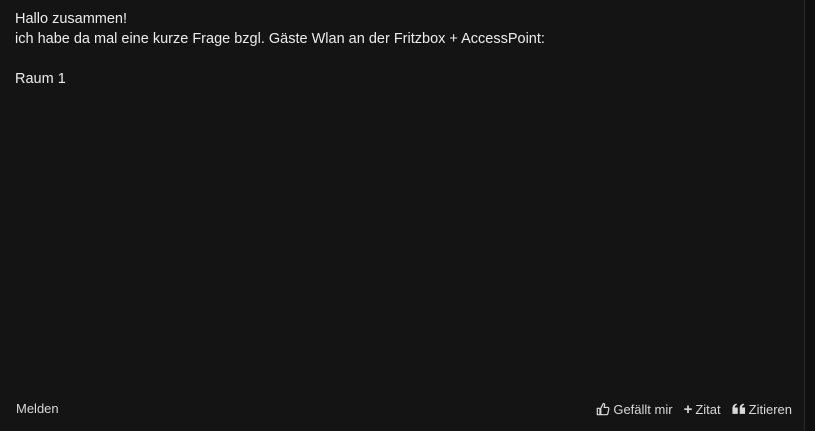 The height and width of the screenshot is (431, 815). What do you see at coordinates (810, 215) in the screenshot?
I see `page-scroll-rail` at bounding box center [810, 215].